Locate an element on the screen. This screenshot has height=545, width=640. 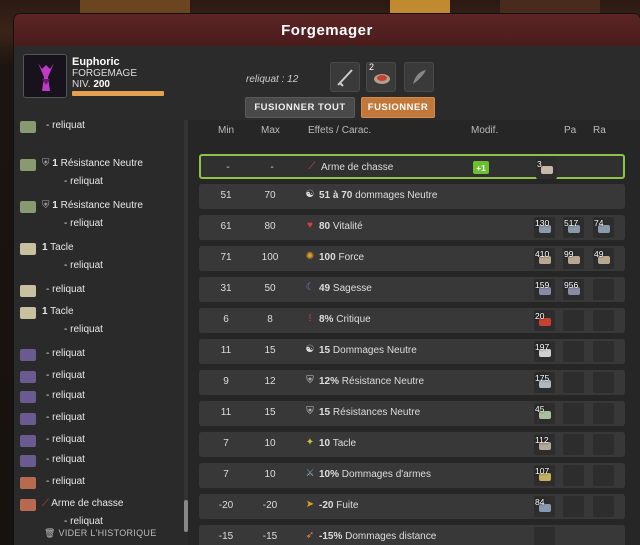
sword-icon is located at coordinates (345, 78).